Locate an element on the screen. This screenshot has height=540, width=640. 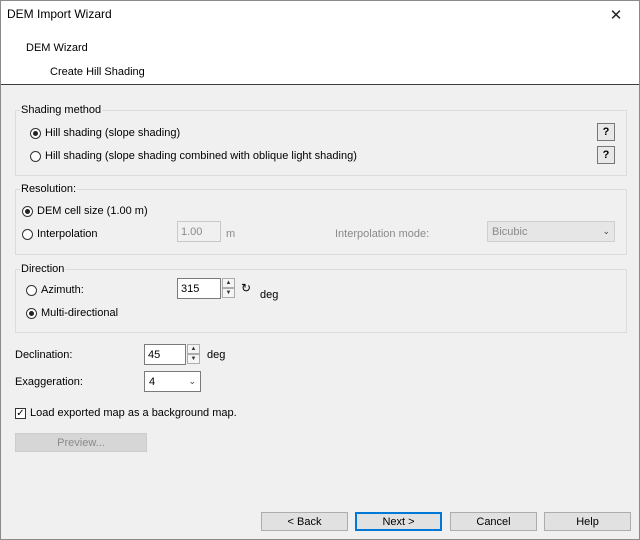
radio-label: Multi-directional is located at coordinates (80, 313).